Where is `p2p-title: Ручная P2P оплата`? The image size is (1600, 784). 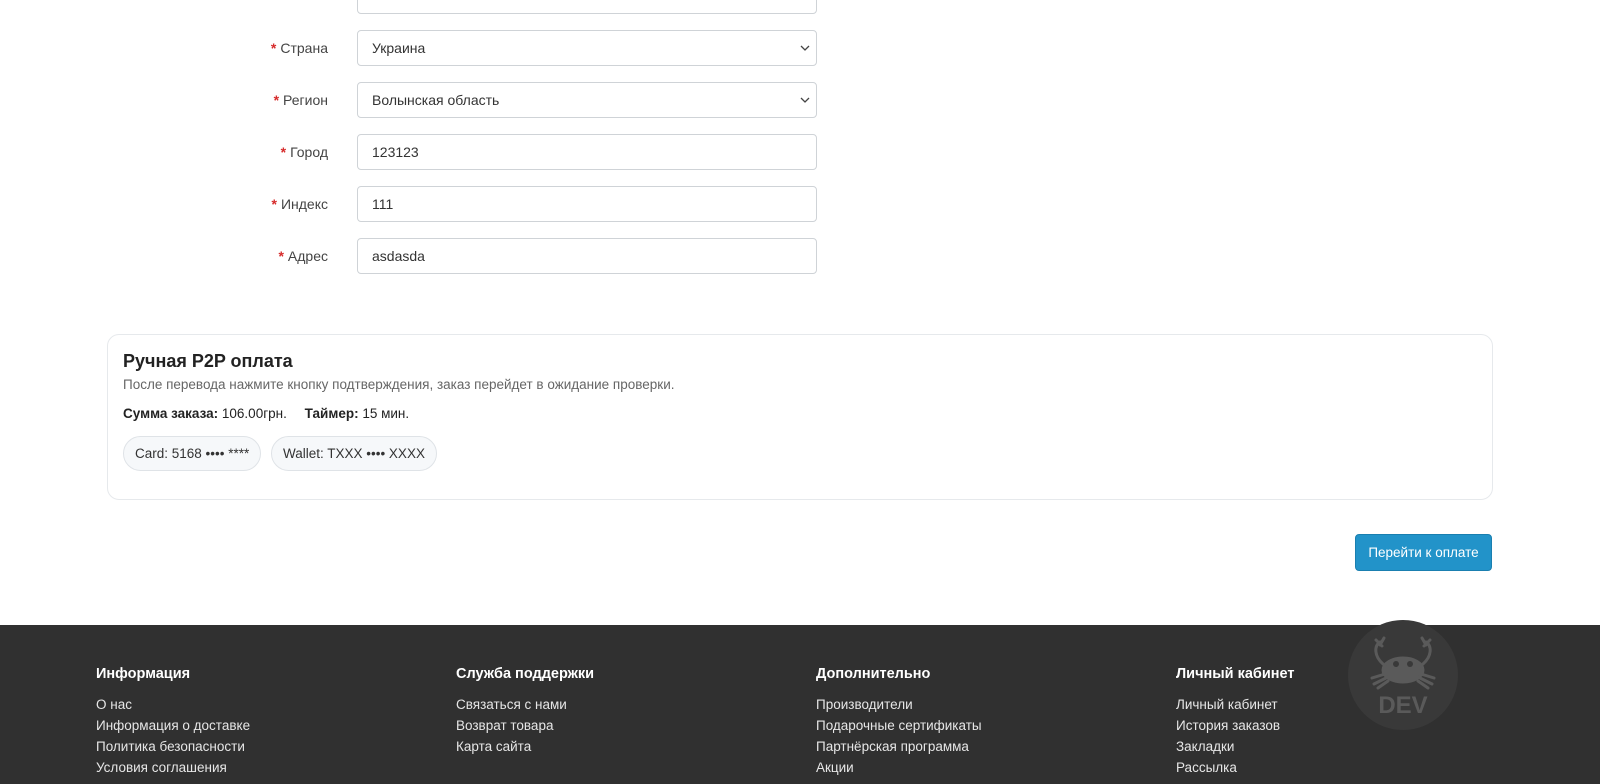 p2p-title: Ручная P2P оплата is located at coordinates (208, 361).